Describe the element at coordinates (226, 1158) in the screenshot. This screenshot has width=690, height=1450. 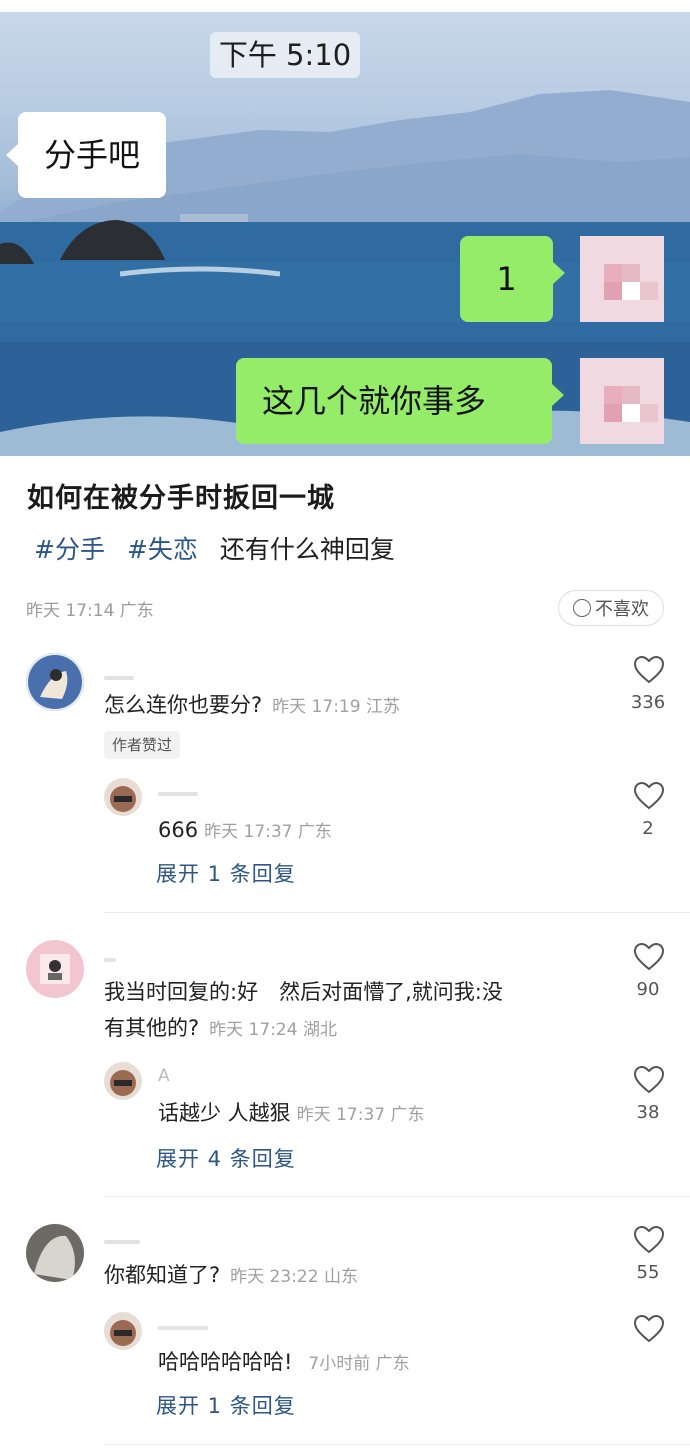
I see `expand-replies-link: 展开 4 条回复` at that location.